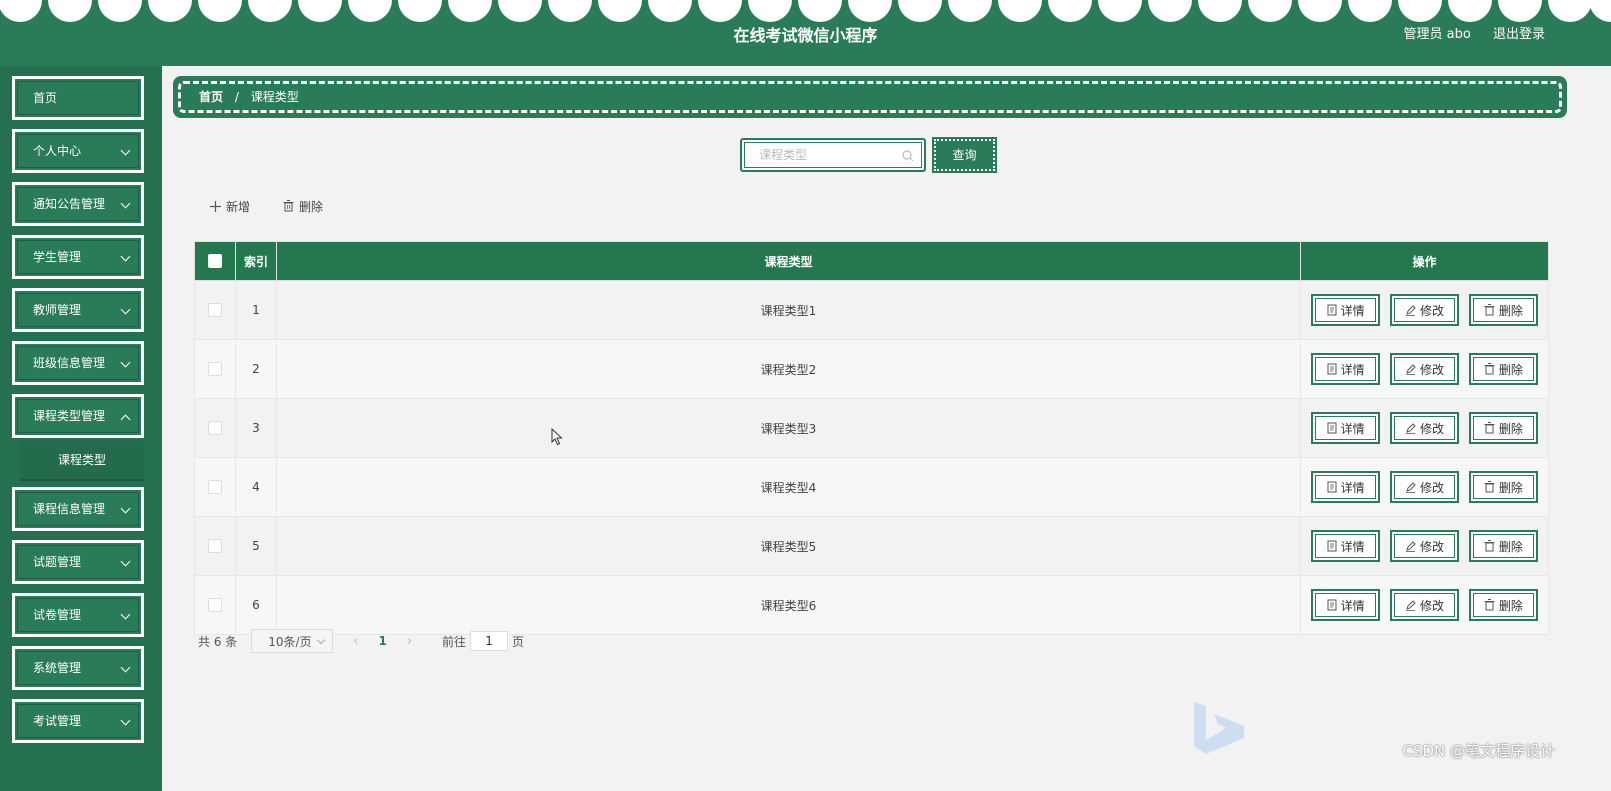 This screenshot has width=1611, height=791. I want to click on query-button: 查询, so click(964, 155).